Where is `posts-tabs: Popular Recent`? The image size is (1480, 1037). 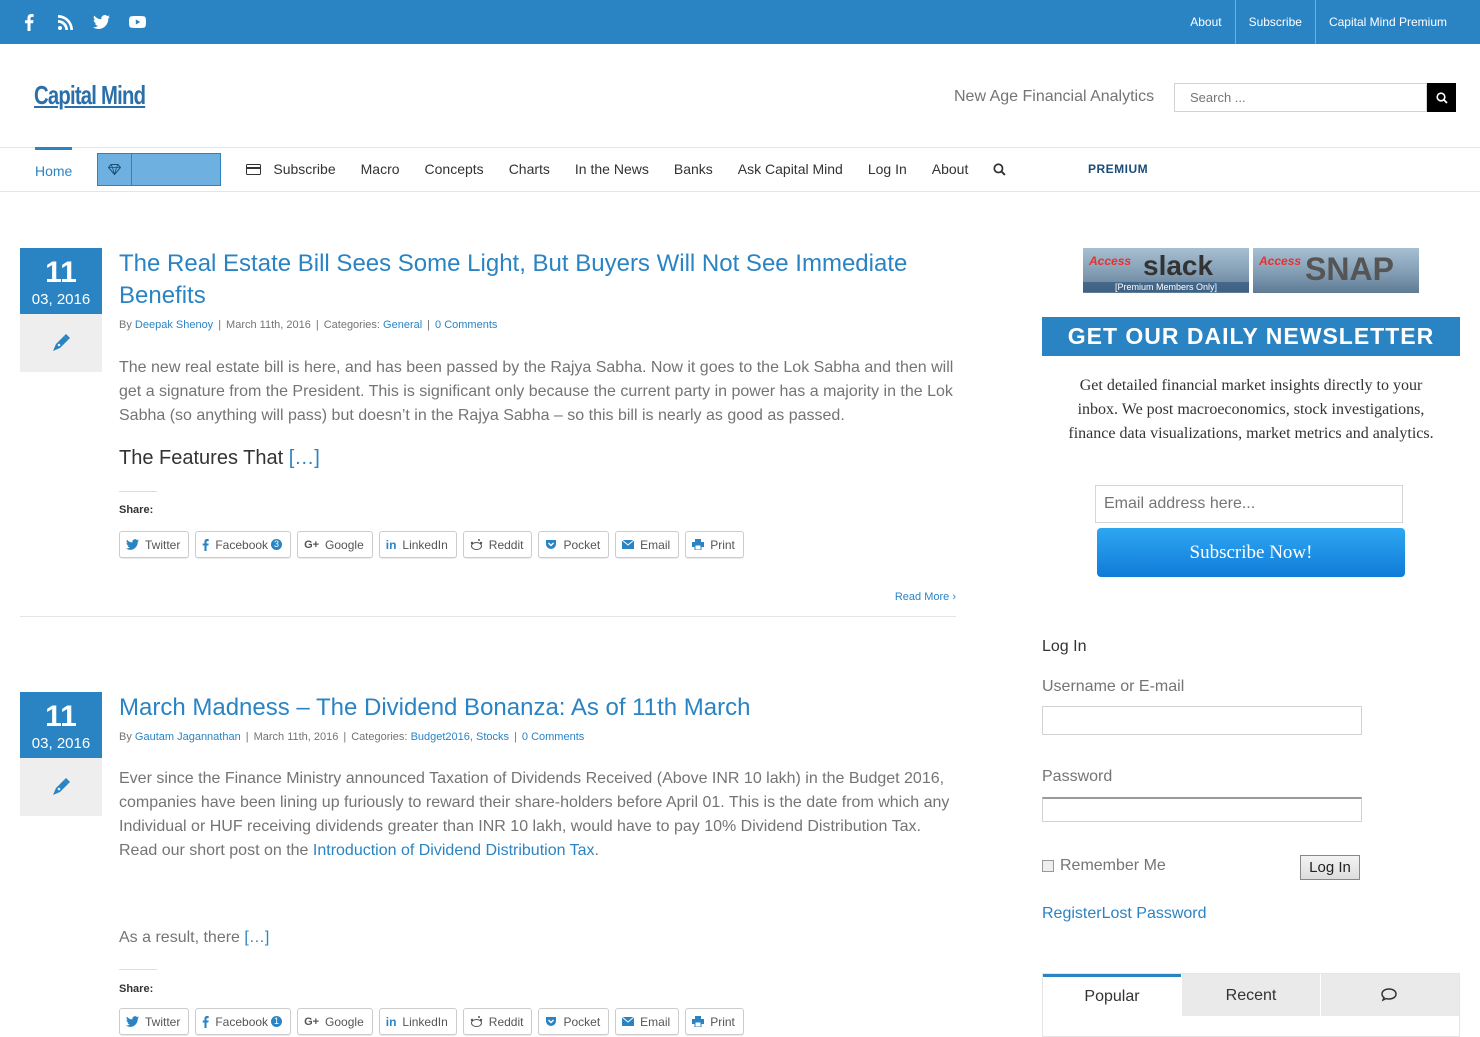 posts-tabs: Popular Recent is located at coordinates (1251, 1005).